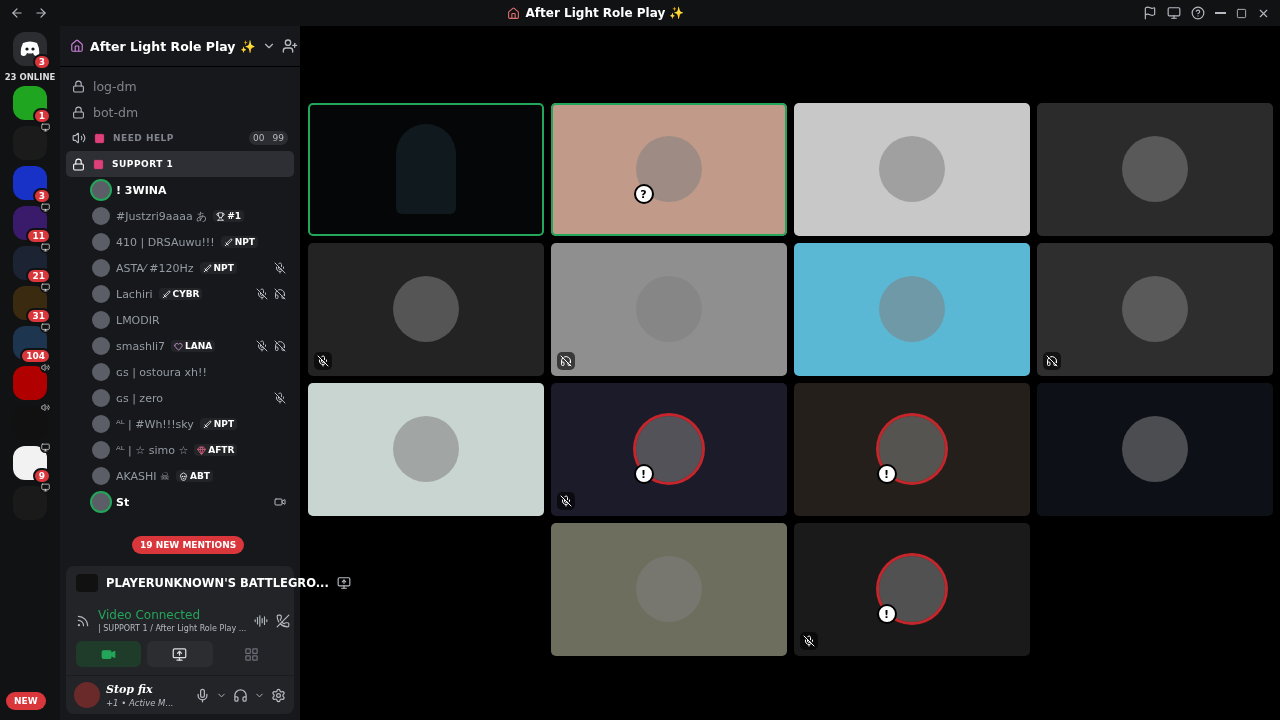  What do you see at coordinates (1198, 13) in the screenshot?
I see `help-button` at bounding box center [1198, 13].